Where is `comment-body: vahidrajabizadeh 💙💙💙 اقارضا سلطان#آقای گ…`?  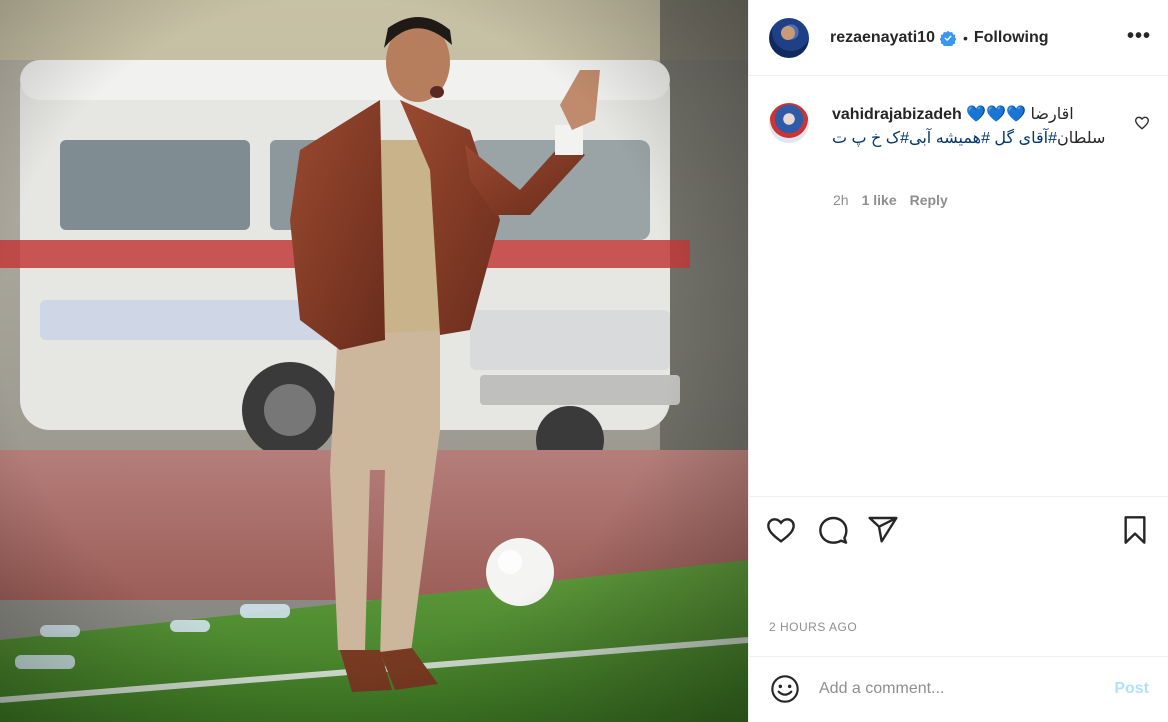
comment-body: vahidrajabizadeh 💙💙💙 اقارضا سلطان#آقای گ… is located at coordinates (972, 127).